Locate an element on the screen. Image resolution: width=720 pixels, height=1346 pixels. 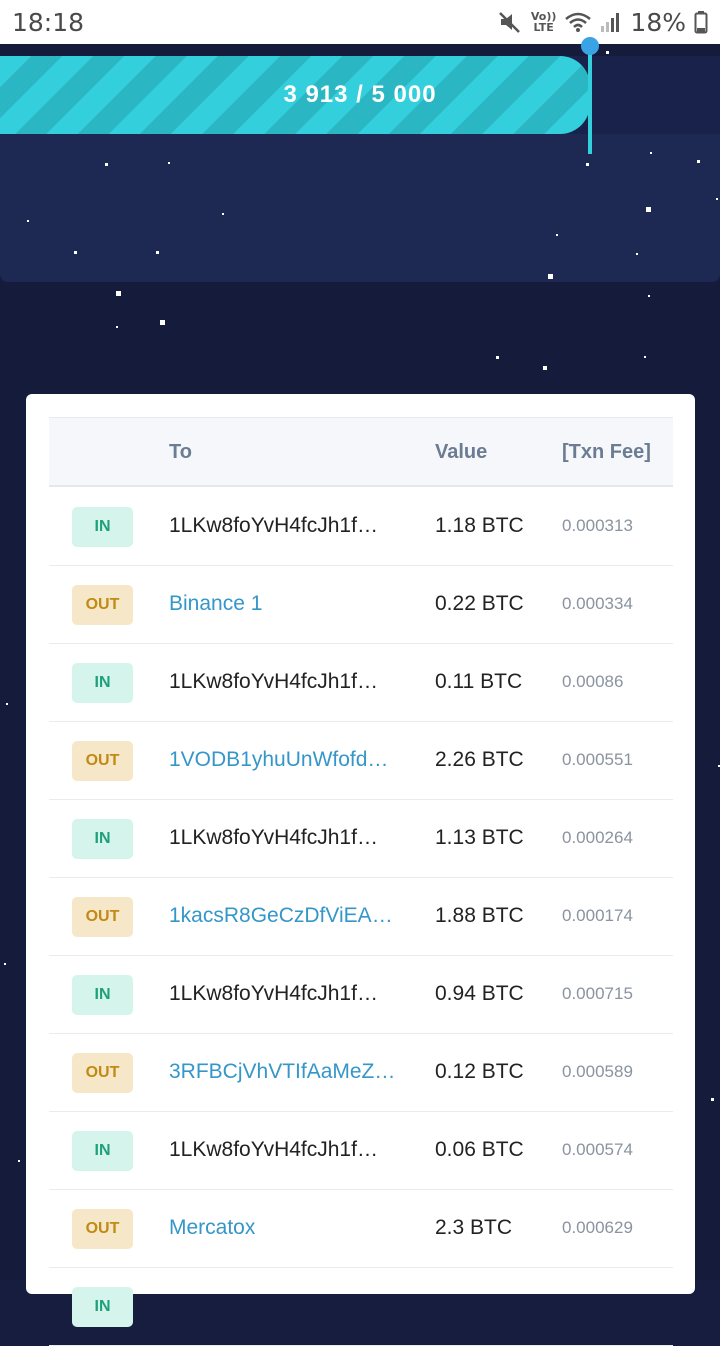
status-time: 18:18 is located at coordinates (48, 22).